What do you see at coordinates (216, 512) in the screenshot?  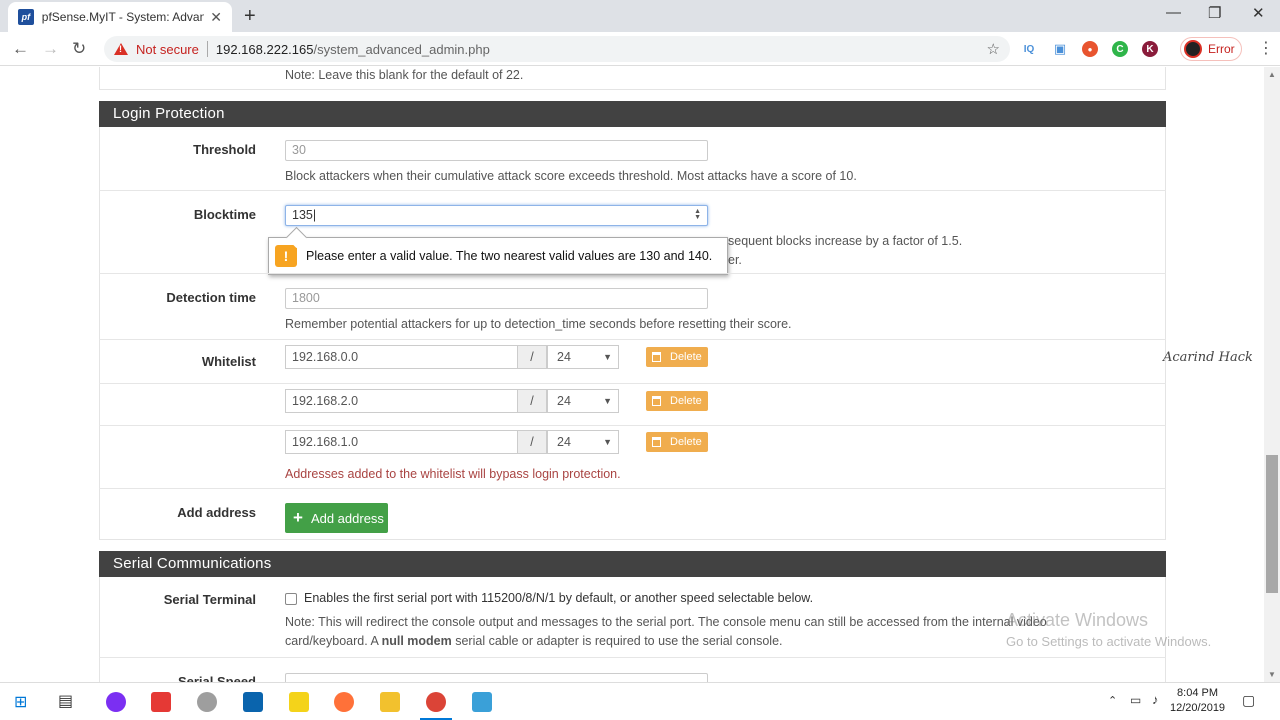 I see `add-address-label: Add address` at bounding box center [216, 512].